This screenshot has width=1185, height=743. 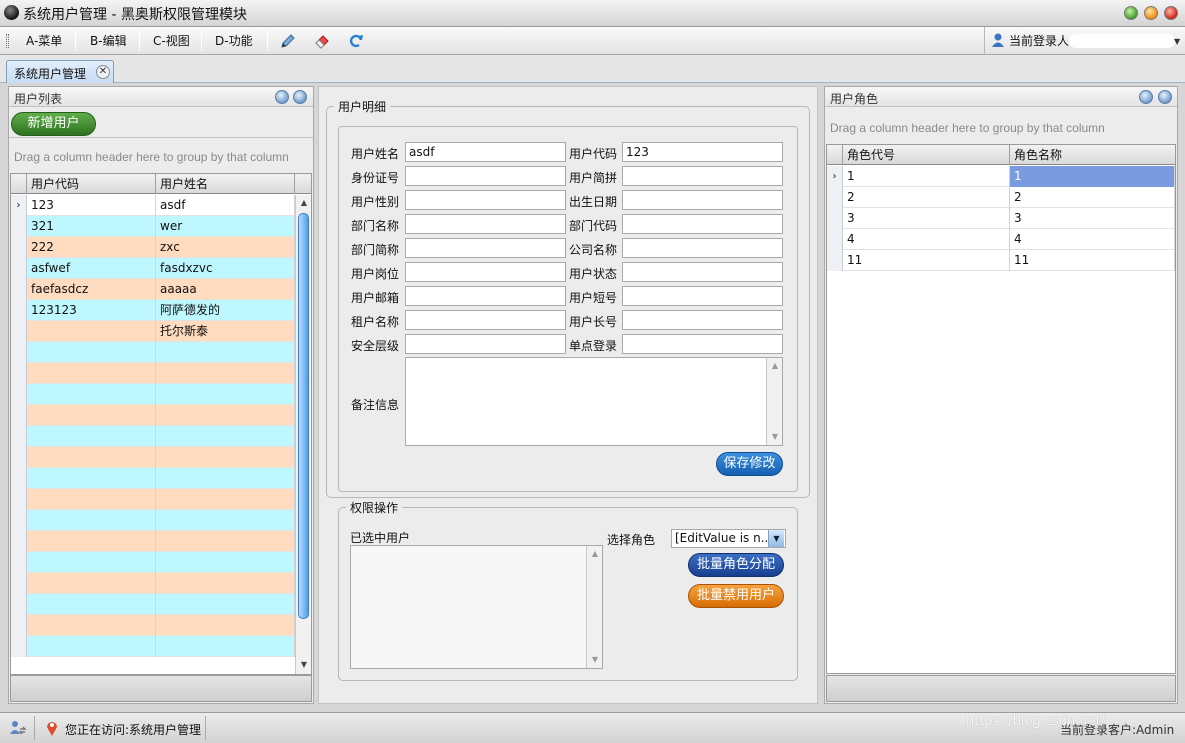 What do you see at coordinates (1092, 260) in the screenshot?
I see `cell-role-name: 11` at bounding box center [1092, 260].